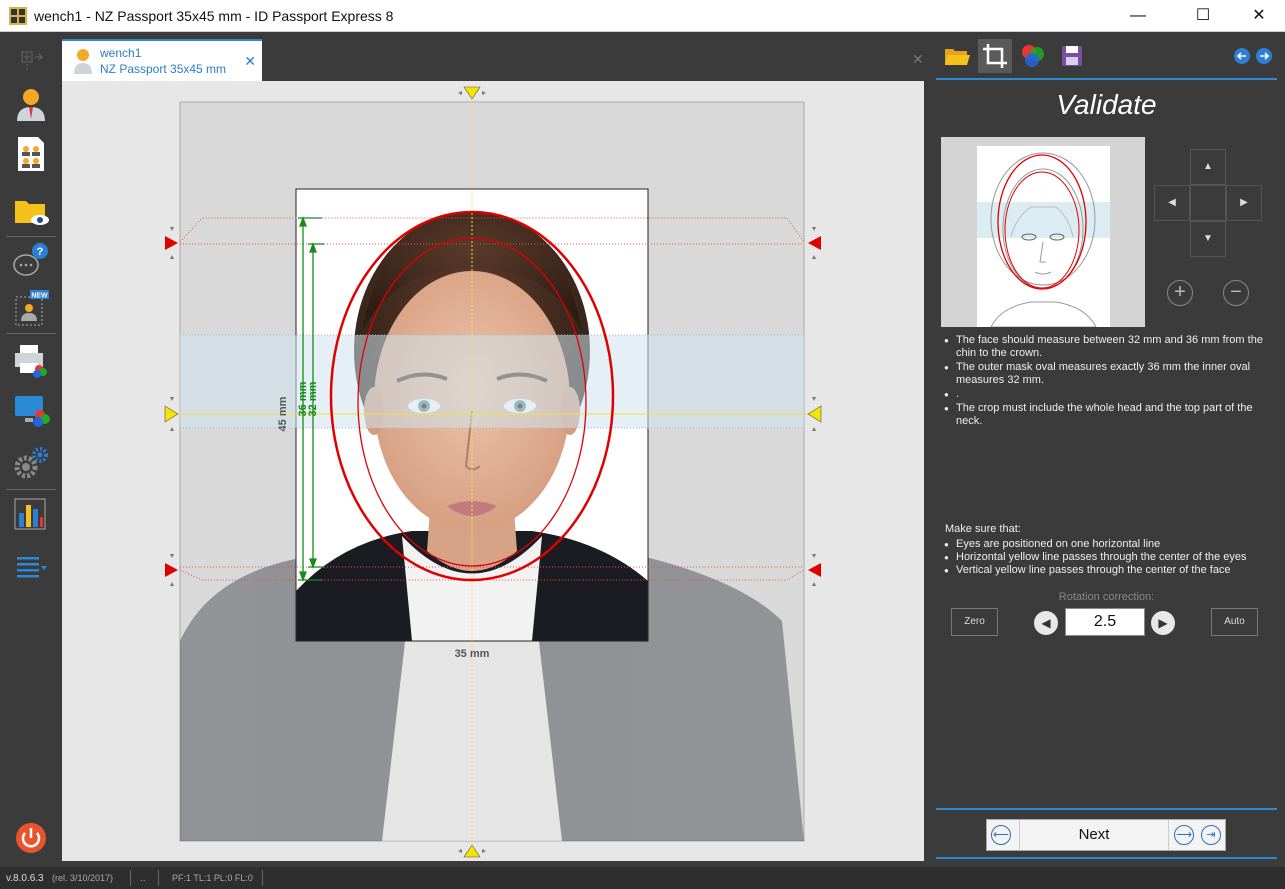 The image size is (1285, 889). I want to click on color-adjust-icon, so click(1033, 56).